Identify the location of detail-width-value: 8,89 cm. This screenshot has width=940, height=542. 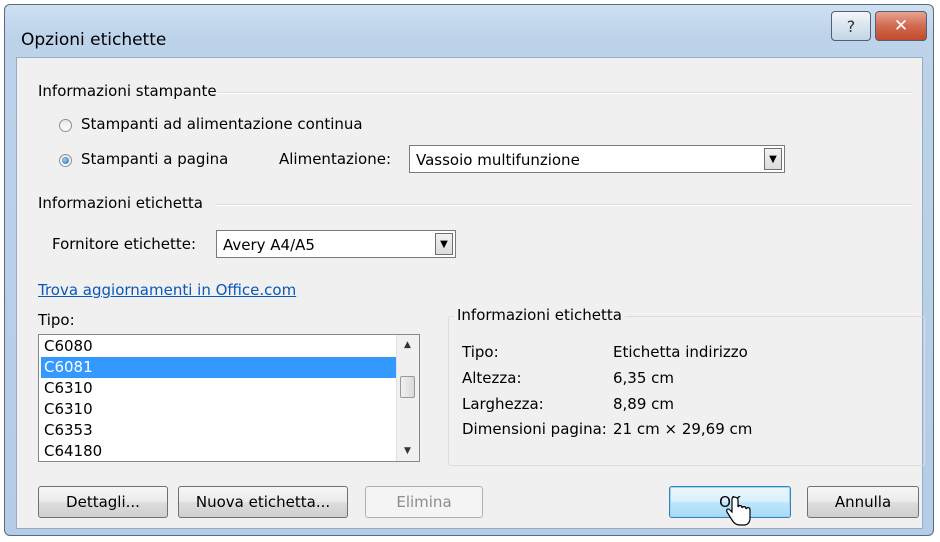
(644, 404).